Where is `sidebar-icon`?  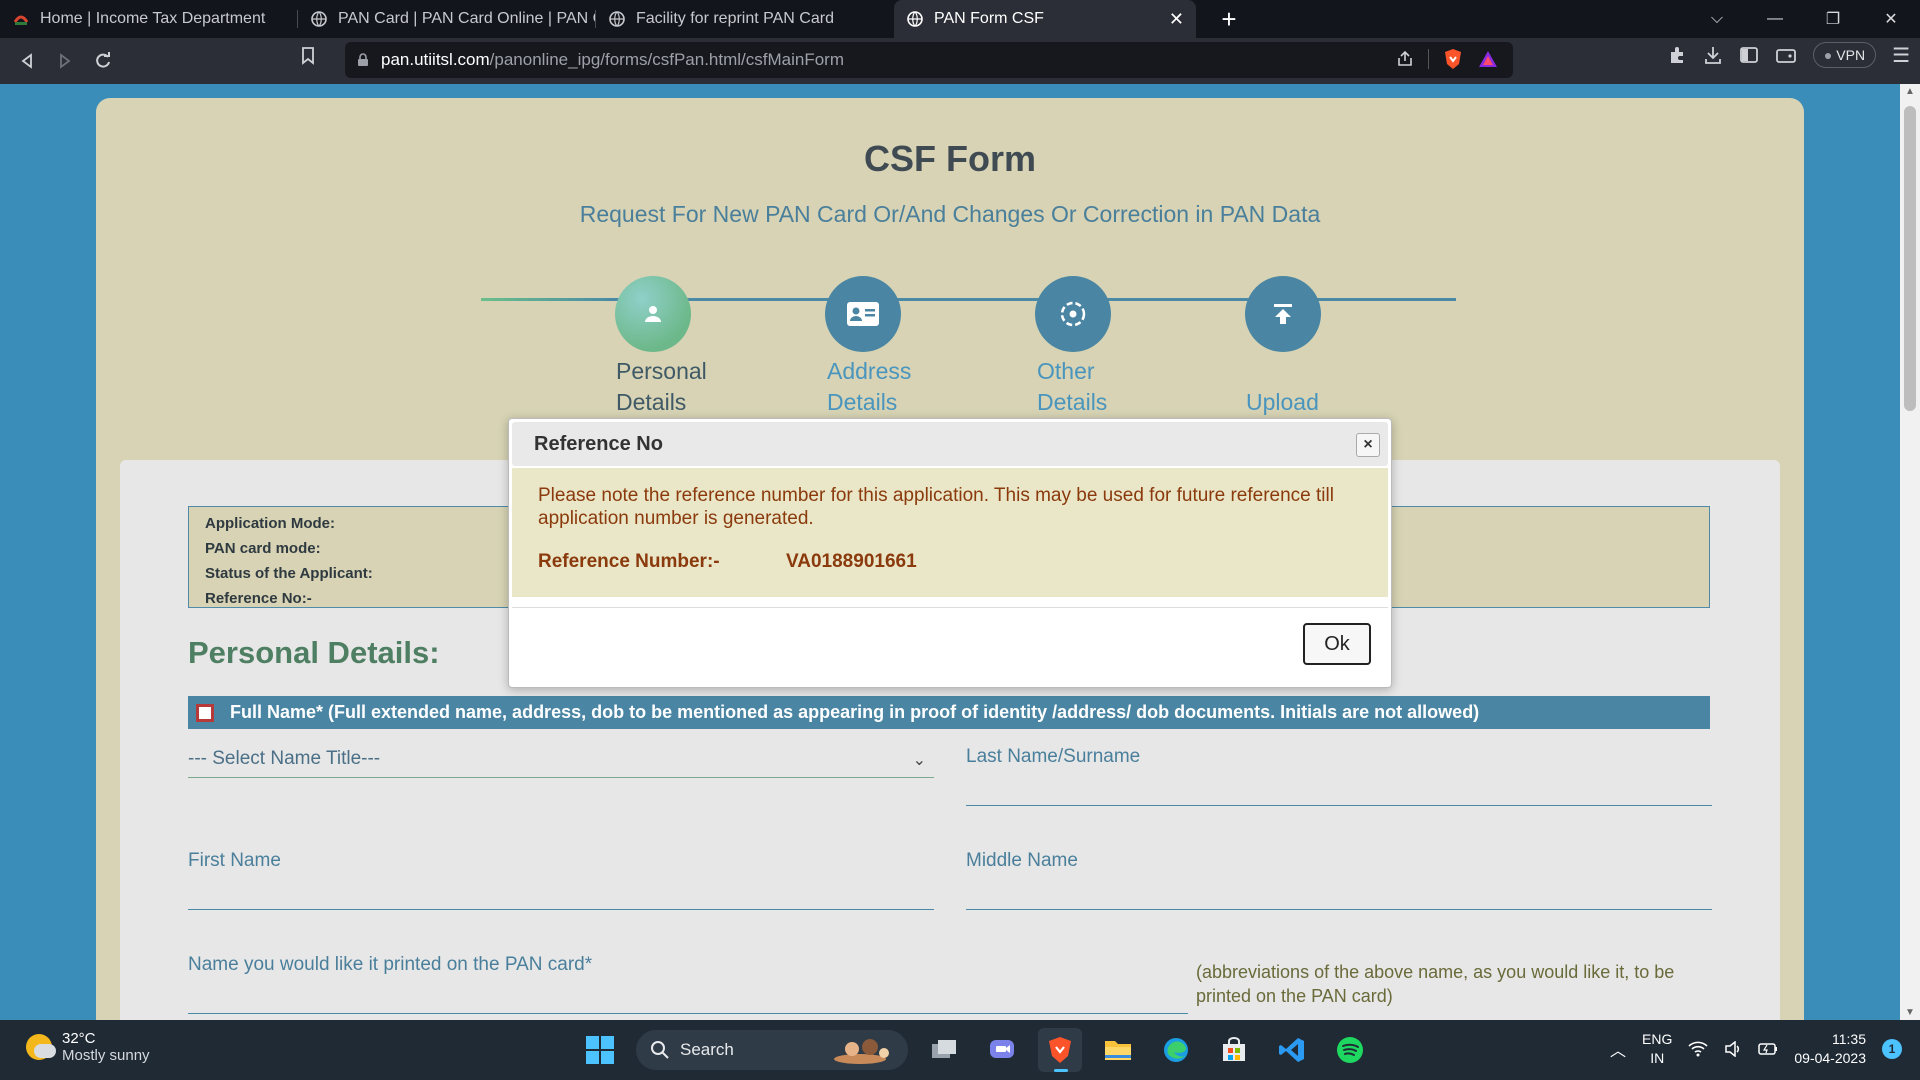 sidebar-icon is located at coordinates (1749, 55).